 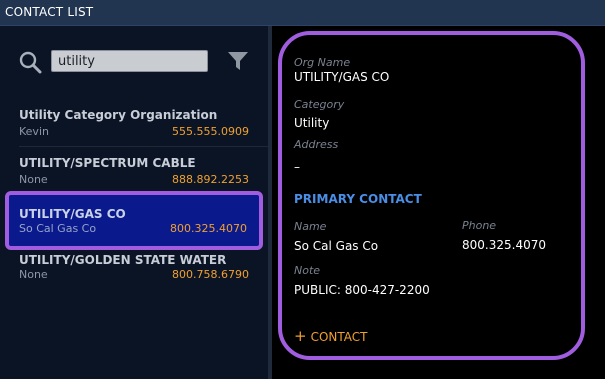 I want to click on org-name-value: UTILITY/GAS CO, so click(x=342, y=77).